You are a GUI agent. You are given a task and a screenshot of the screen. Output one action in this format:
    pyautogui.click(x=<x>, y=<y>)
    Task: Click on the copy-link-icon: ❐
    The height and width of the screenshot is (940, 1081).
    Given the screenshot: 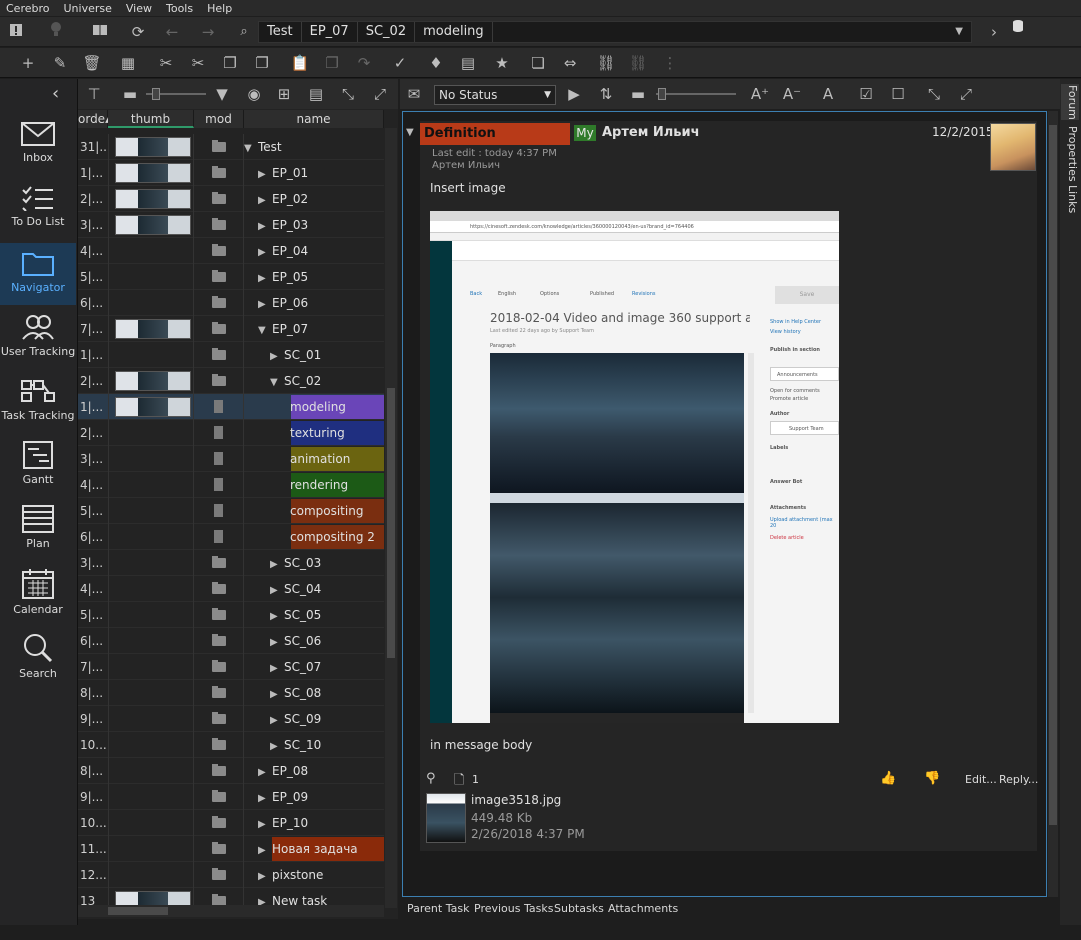 What is the action you would take?
    pyautogui.click(x=262, y=63)
    